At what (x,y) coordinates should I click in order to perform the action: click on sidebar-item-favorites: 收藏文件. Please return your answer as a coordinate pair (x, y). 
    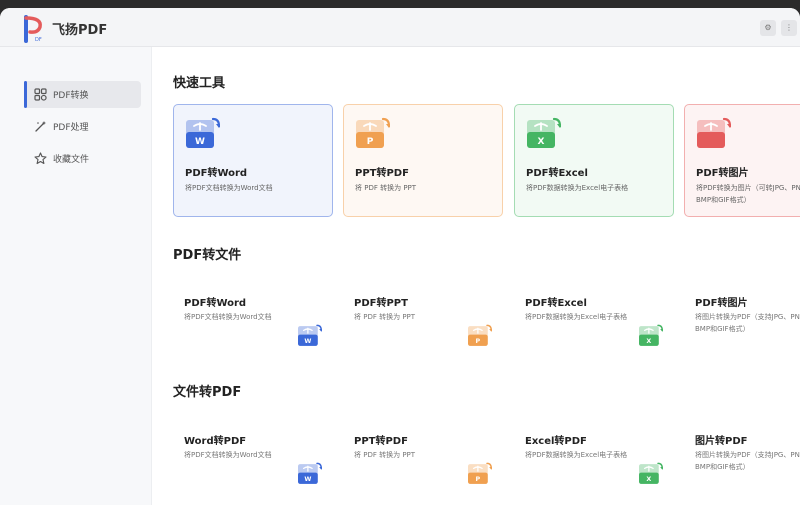
    Looking at the image, I should click on (82, 158).